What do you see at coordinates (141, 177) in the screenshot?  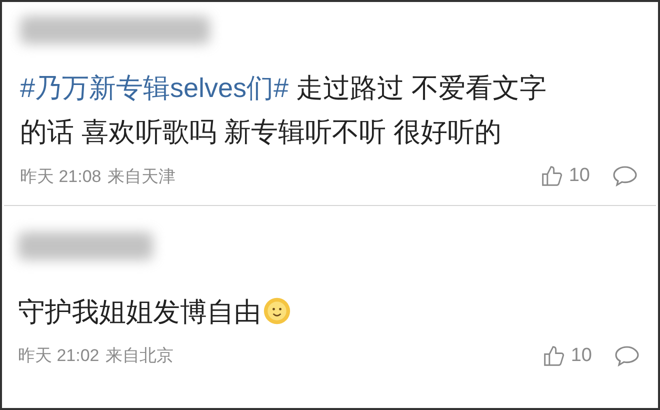 I see `comment-source: 来自天津` at bounding box center [141, 177].